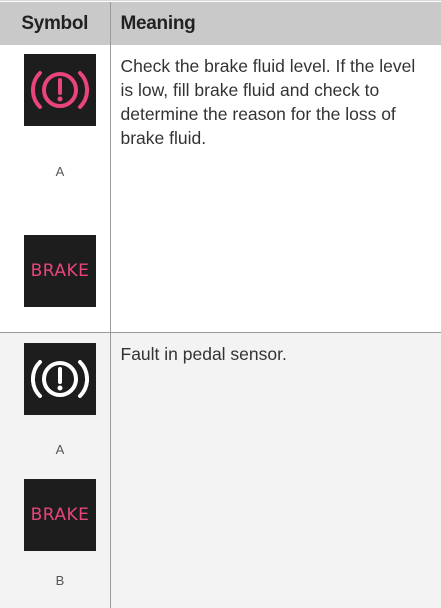 The height and width of the screenshot is (608, 441). What do you see at coordinates (220, 0) in the screenshot?
I see `top-rule` at bounding box center [220, 0].